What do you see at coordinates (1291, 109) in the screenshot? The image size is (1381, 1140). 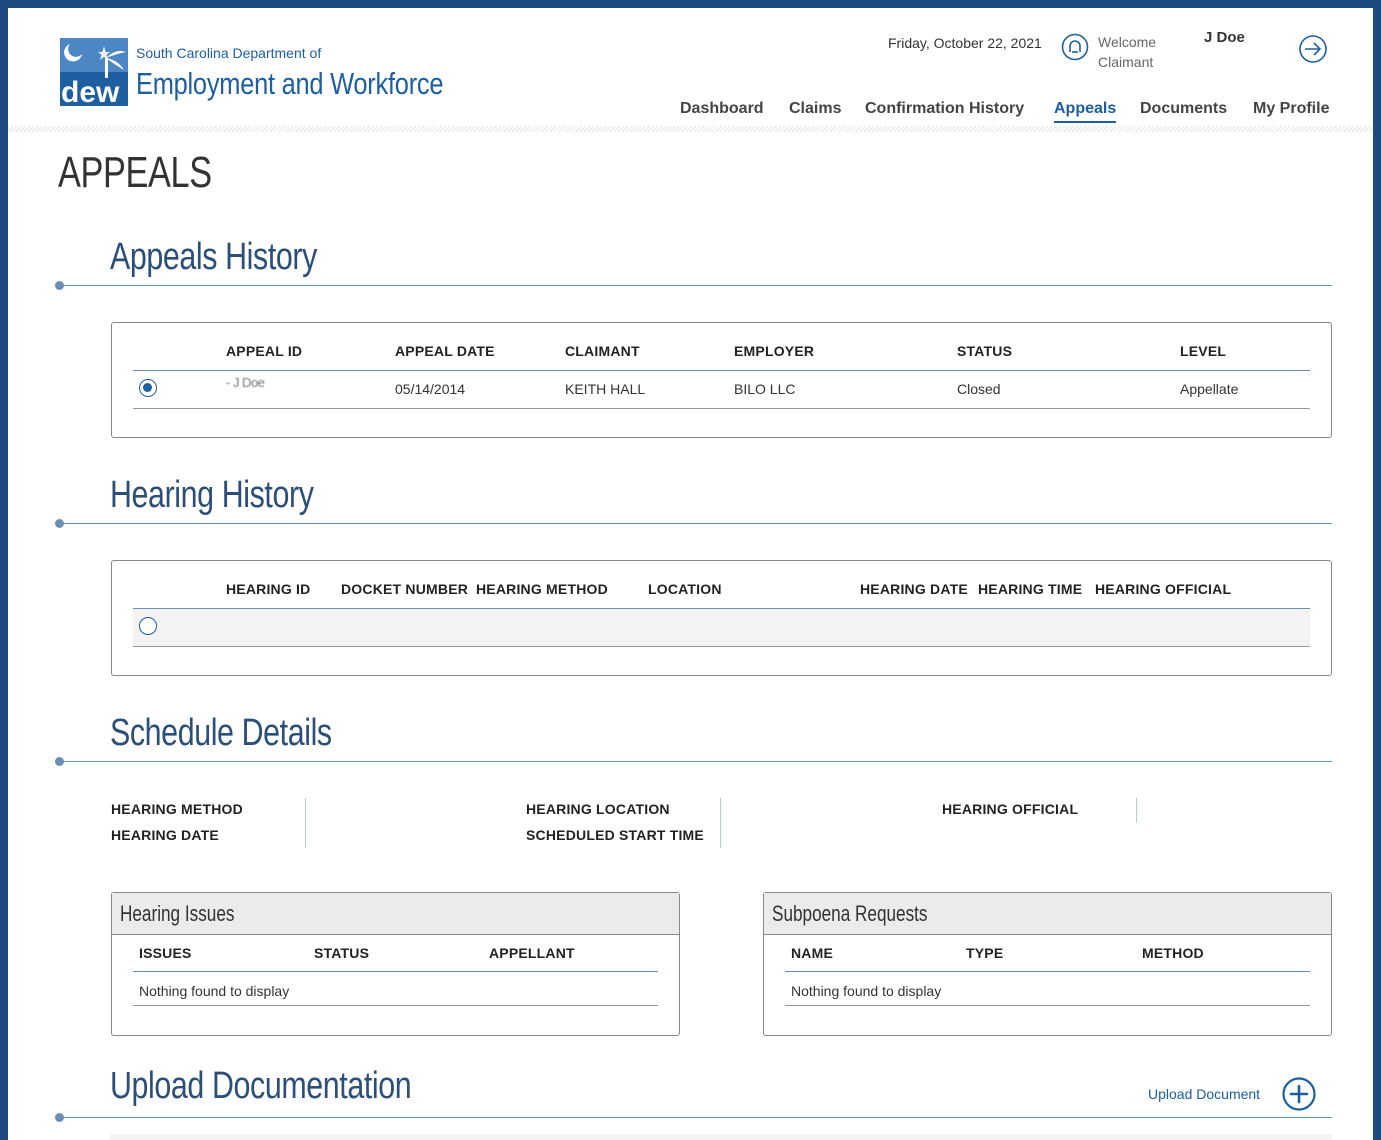 I see `nav-my-profile: My Profile` at bounding box center [1291, 109].